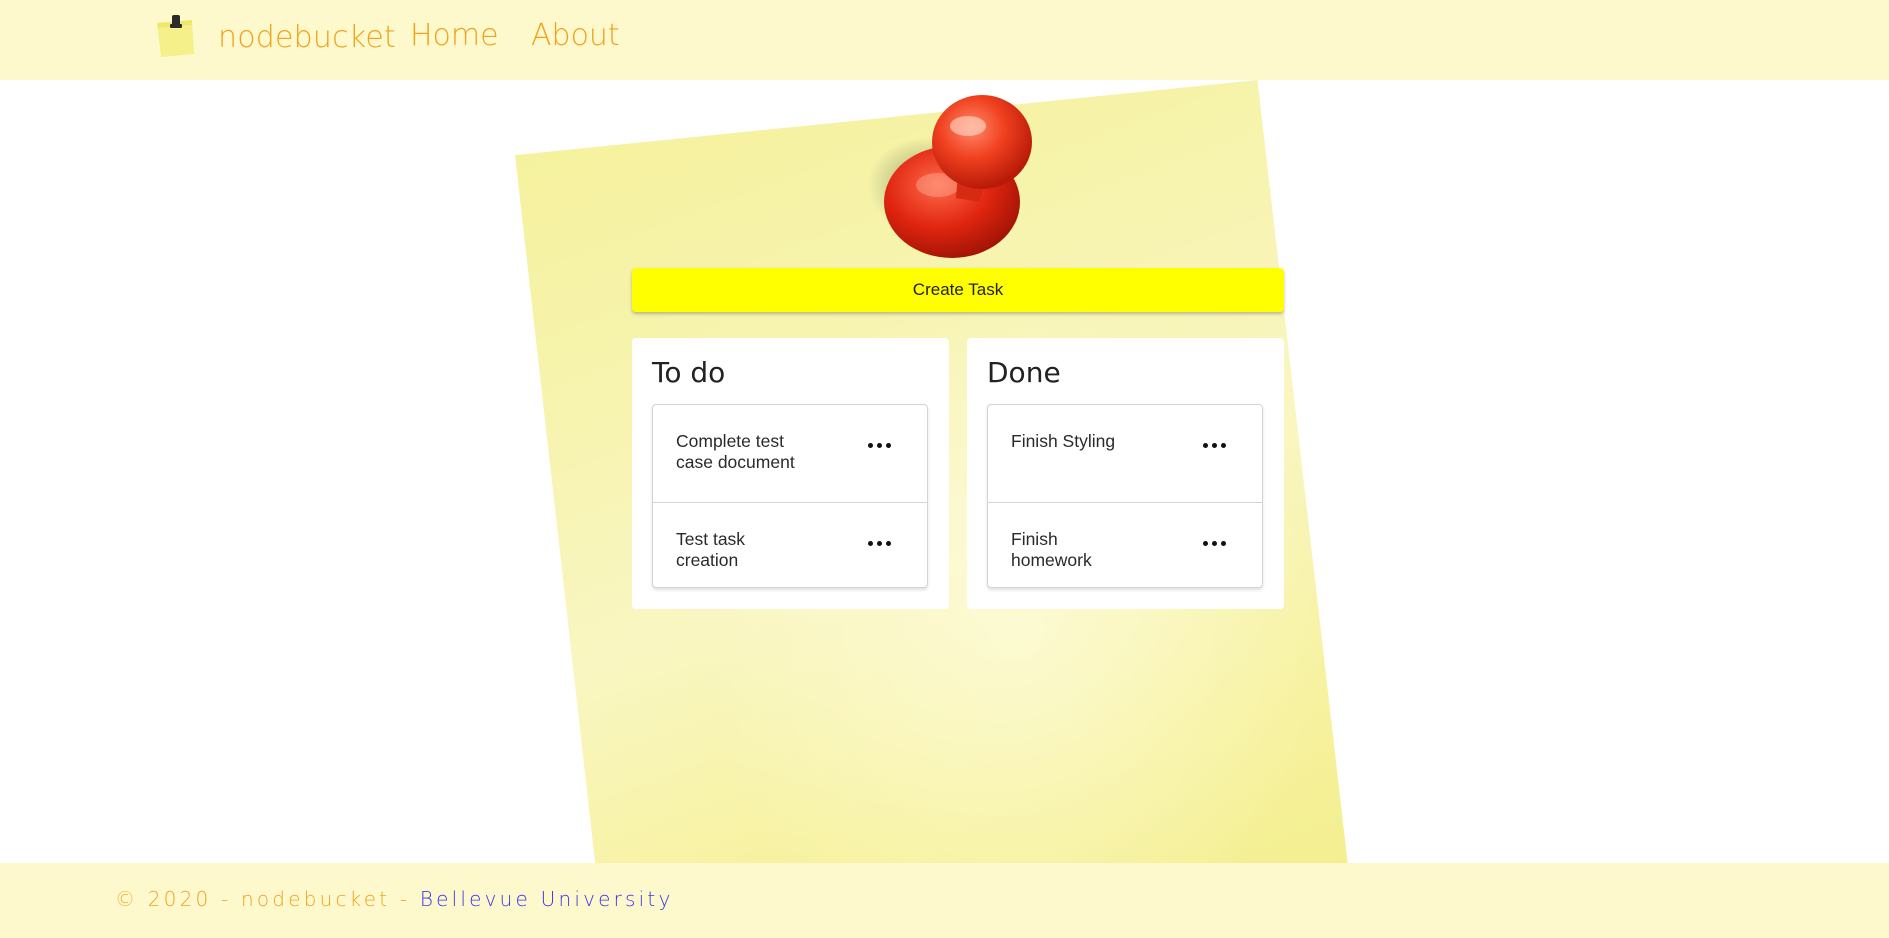  What do you see at coordinates (1051, 549) in the screenshot?
I see `task-text: Finish homework` at bounding box center [1051, 549].